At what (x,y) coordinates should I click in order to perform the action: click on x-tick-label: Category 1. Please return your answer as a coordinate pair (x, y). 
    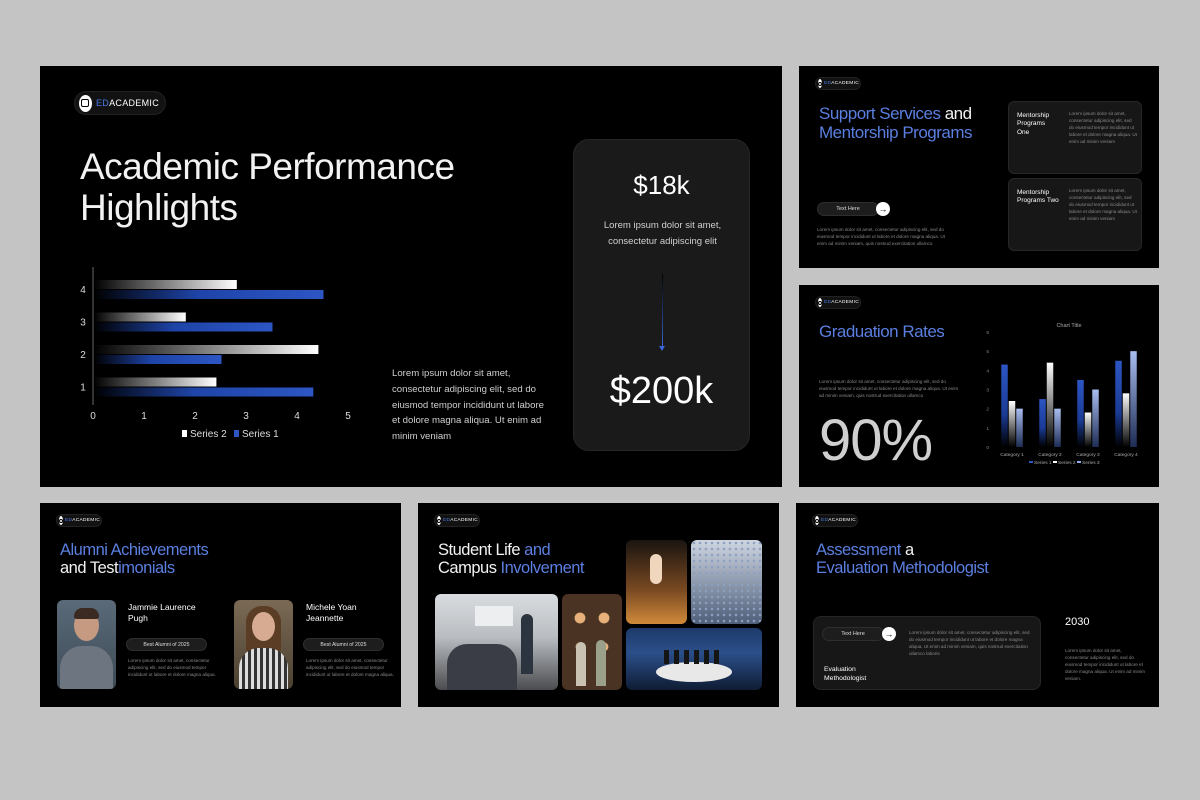
    Looking at the image, I should click on (1012, 455).